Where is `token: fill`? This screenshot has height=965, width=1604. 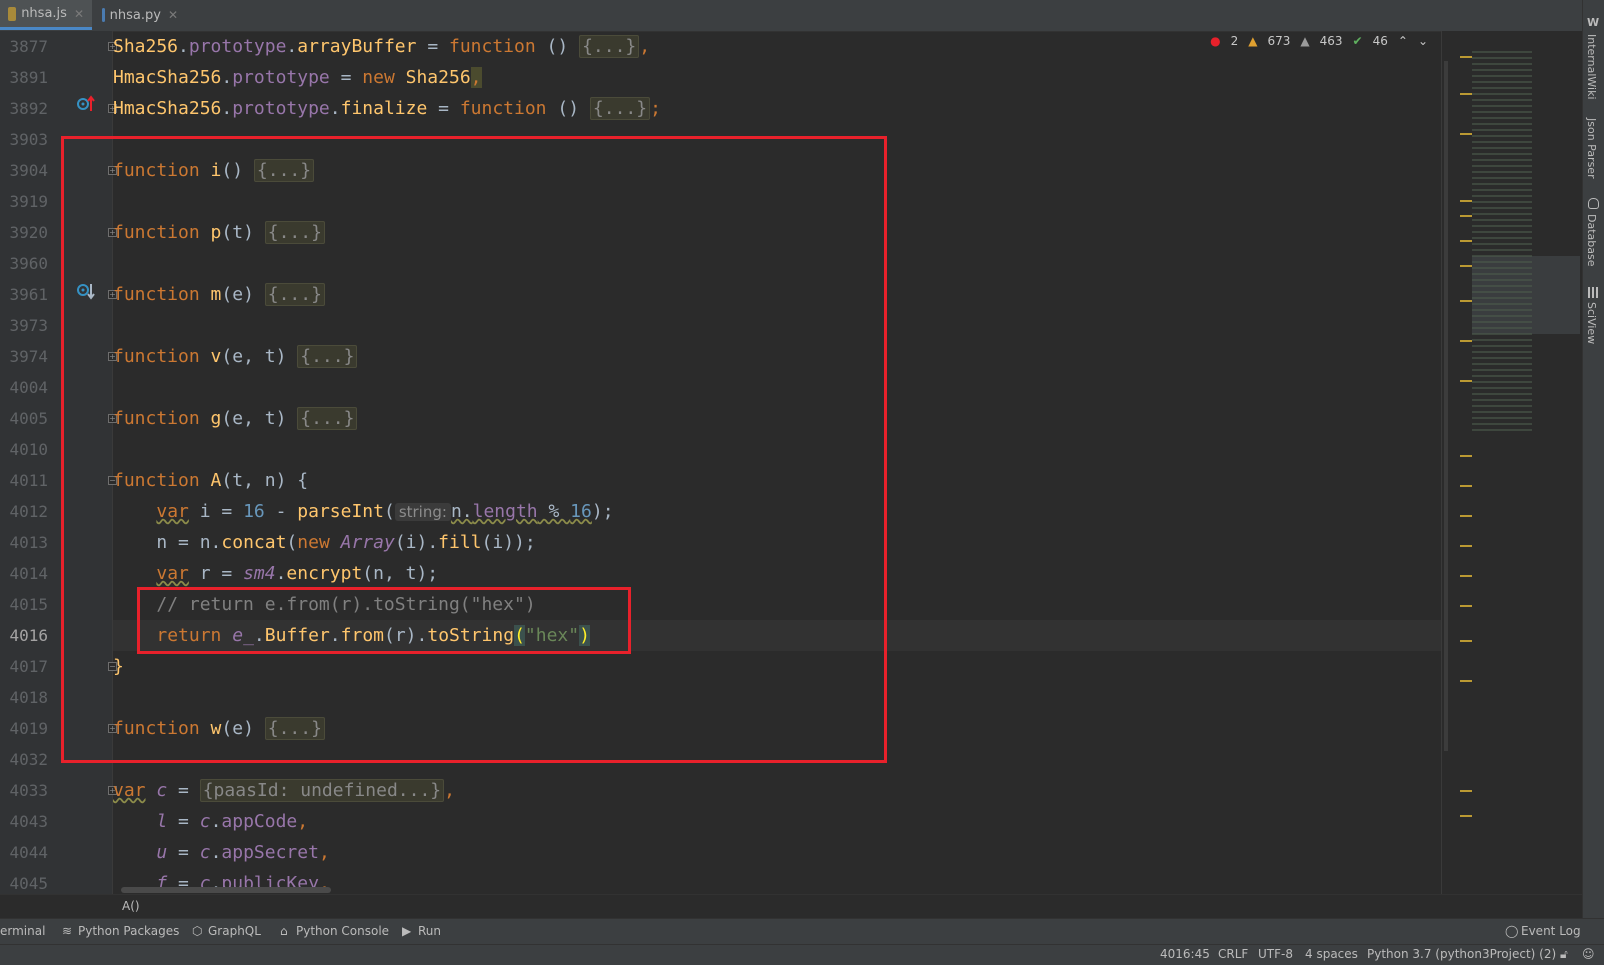
token: fill is located at coordinates (460, 542).